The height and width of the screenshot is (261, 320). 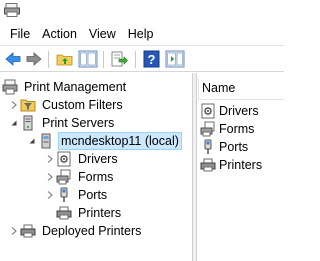 I want to click on server-icon, so click(x=28, y=123).